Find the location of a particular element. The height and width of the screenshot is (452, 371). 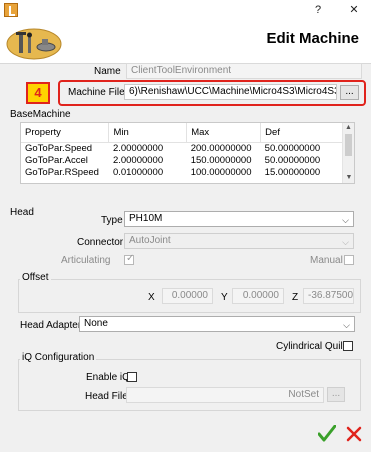

articulating-checkbox: ✓ is located at coordinates (129, 259).